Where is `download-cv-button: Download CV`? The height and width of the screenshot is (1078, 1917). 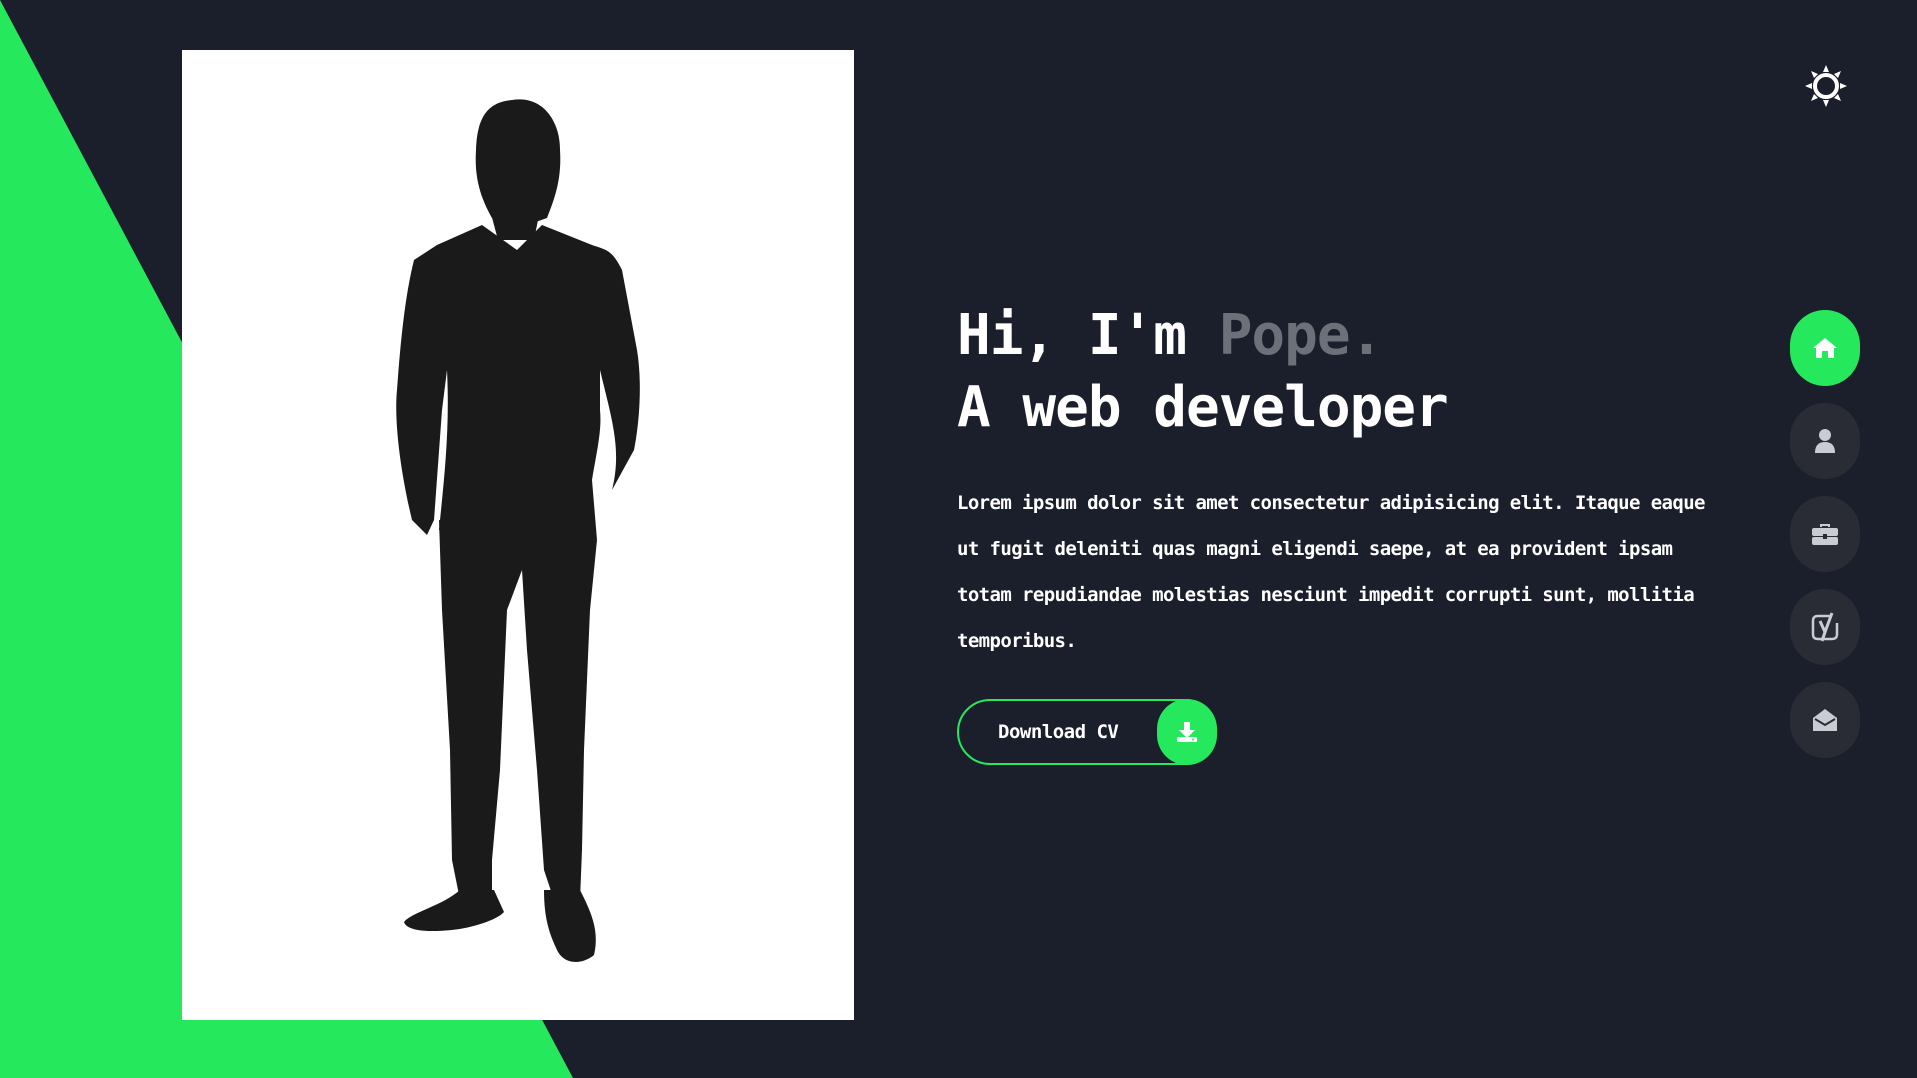
download-cv-button: Download CV is located at coordinates (1087, 732).